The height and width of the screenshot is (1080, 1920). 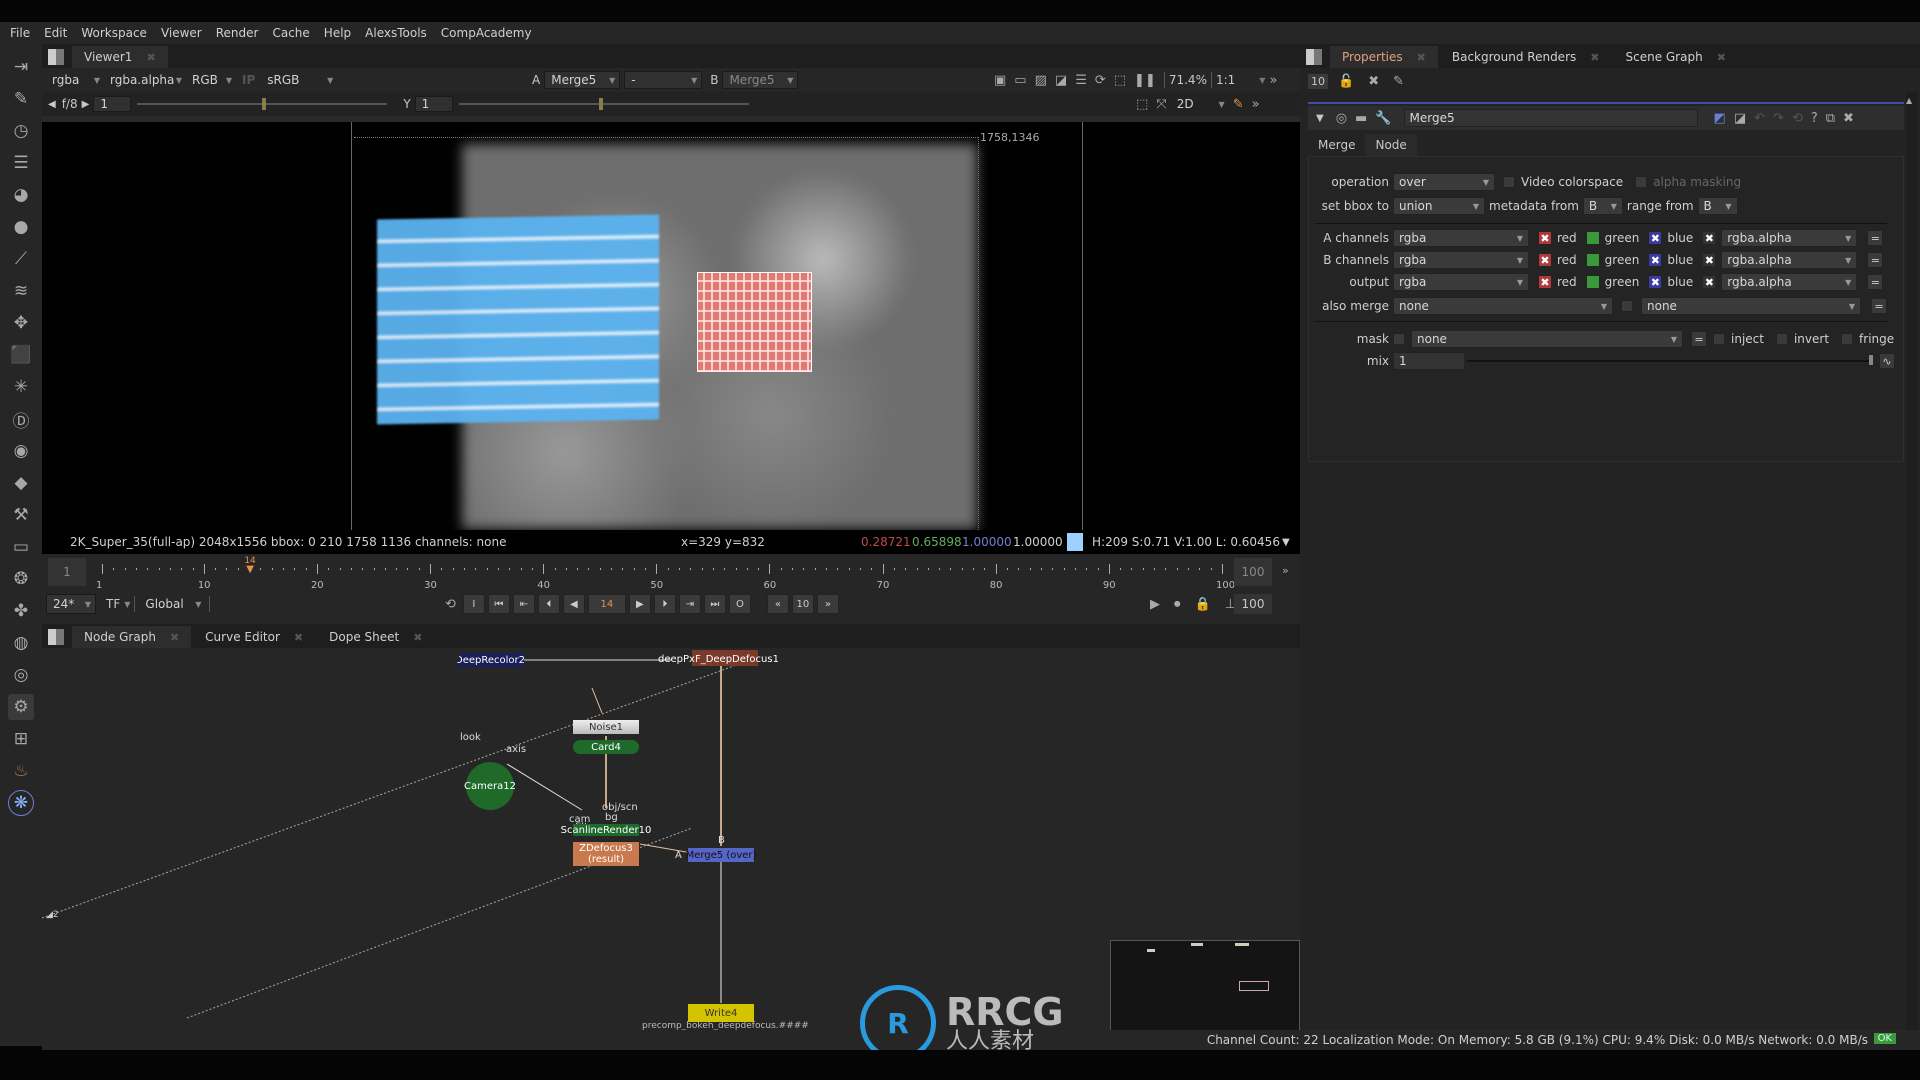 What do you see at coordinates (21, 707) in the screenshot?
I see `pxf-tool-icon: ⚙` at bounding box center [21, 707].